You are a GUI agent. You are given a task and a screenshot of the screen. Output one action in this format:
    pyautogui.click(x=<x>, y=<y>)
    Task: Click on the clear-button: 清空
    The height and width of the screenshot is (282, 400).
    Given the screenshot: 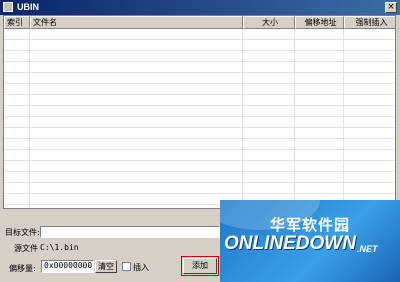 What is the action you would take?
    pyautogui.click(x=106, y=266)
    